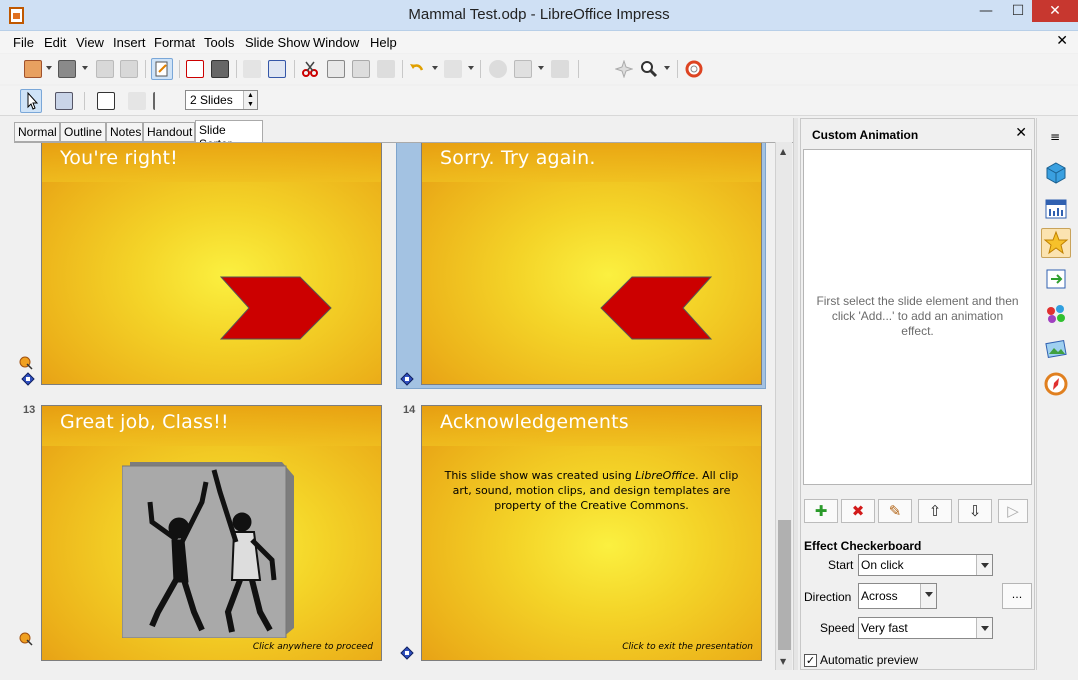 The width and height of the screenshot is (1078, 680). I want to click on open-folder-icon, so click(67, 69).